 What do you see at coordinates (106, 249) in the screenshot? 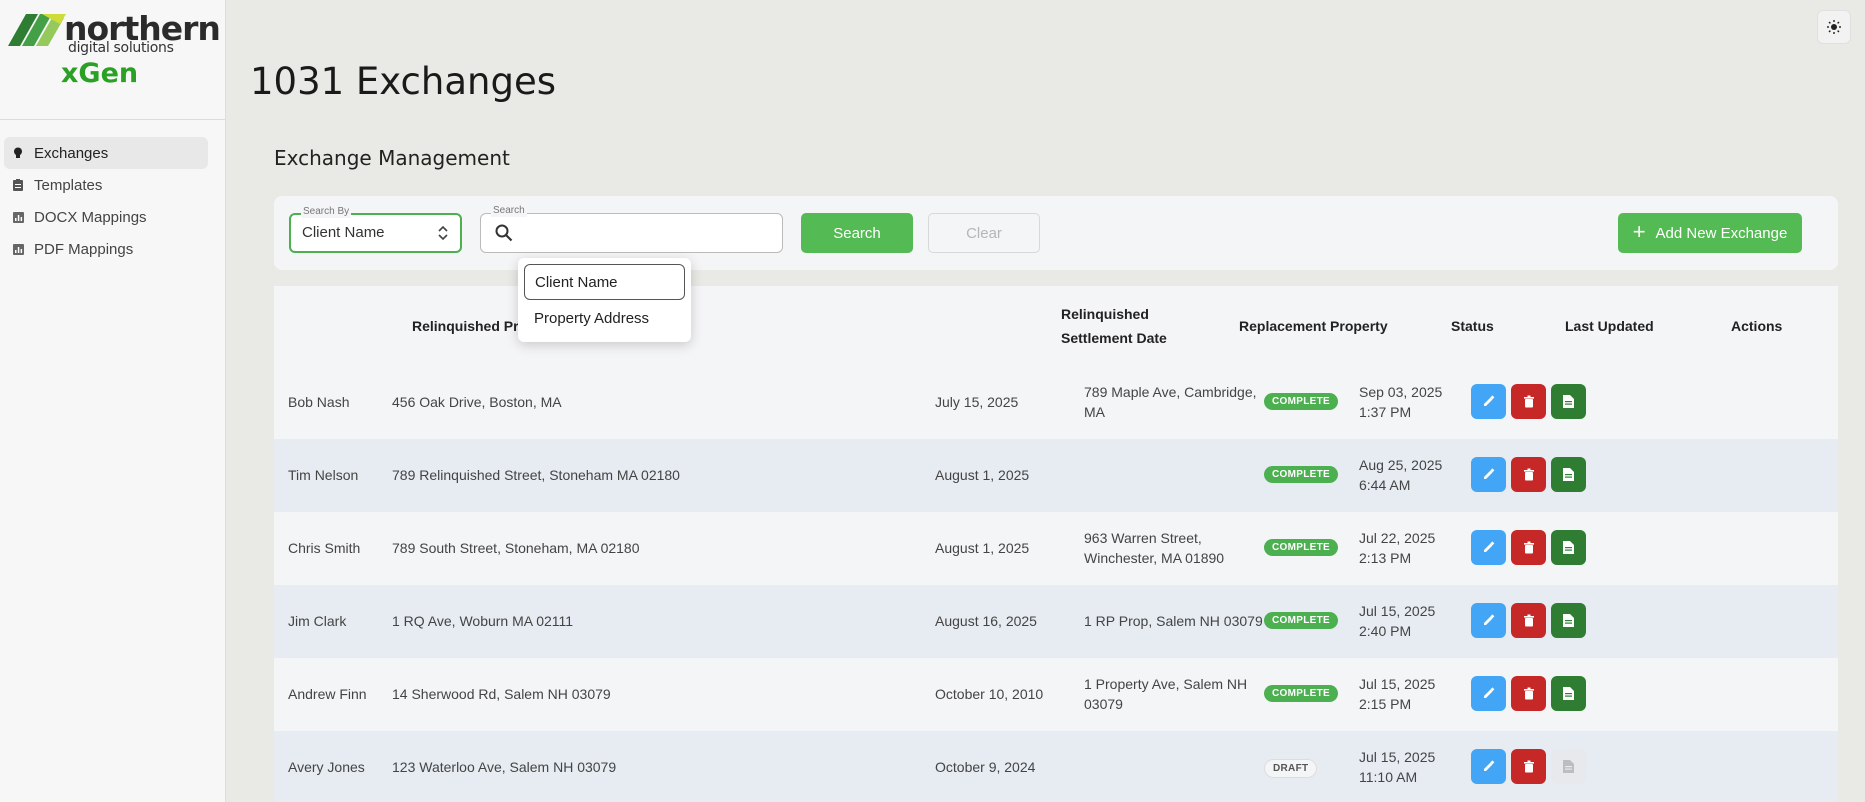
I see `sidebar-item-pdf-mappings: PDF Mappings` at bounding box center [106, 249].